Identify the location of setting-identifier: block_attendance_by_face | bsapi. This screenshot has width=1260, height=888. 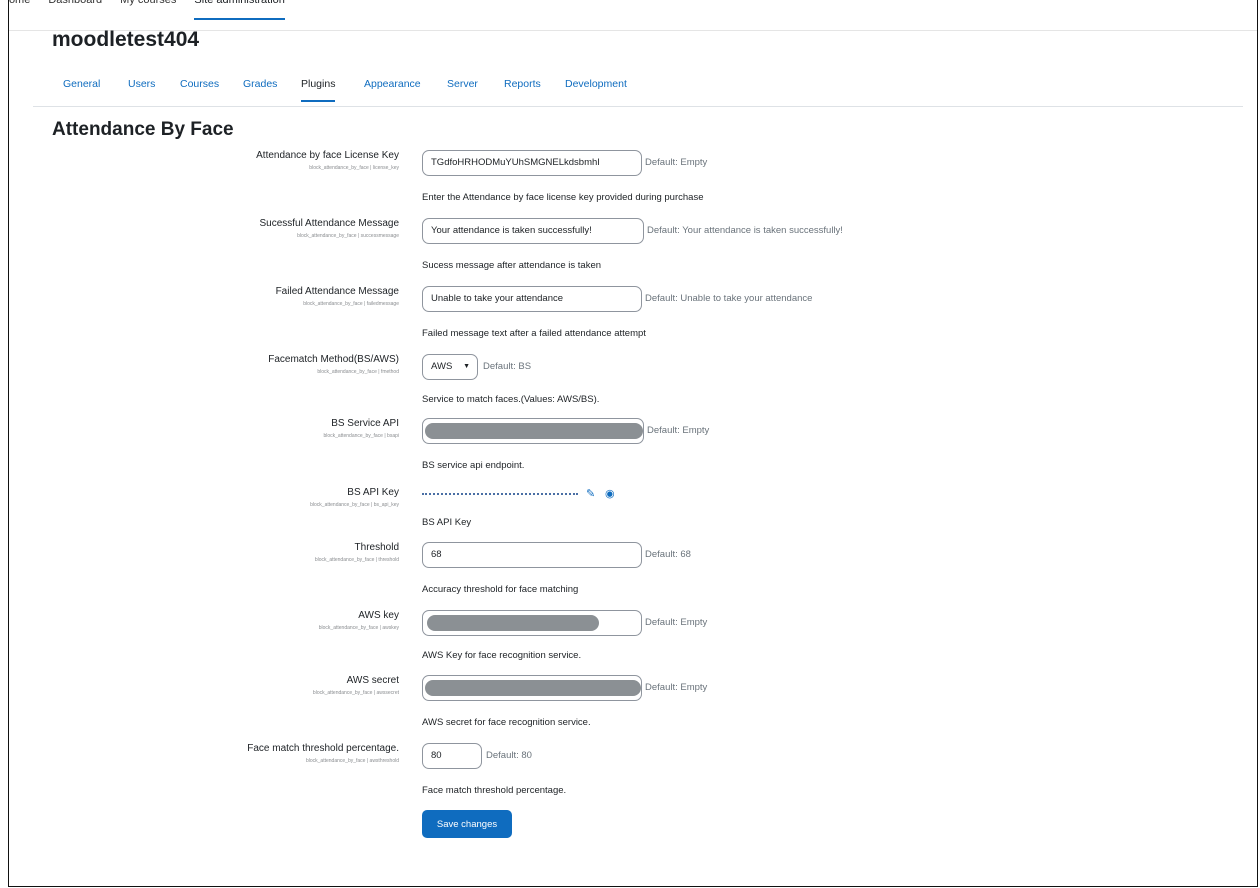
(361, 436).